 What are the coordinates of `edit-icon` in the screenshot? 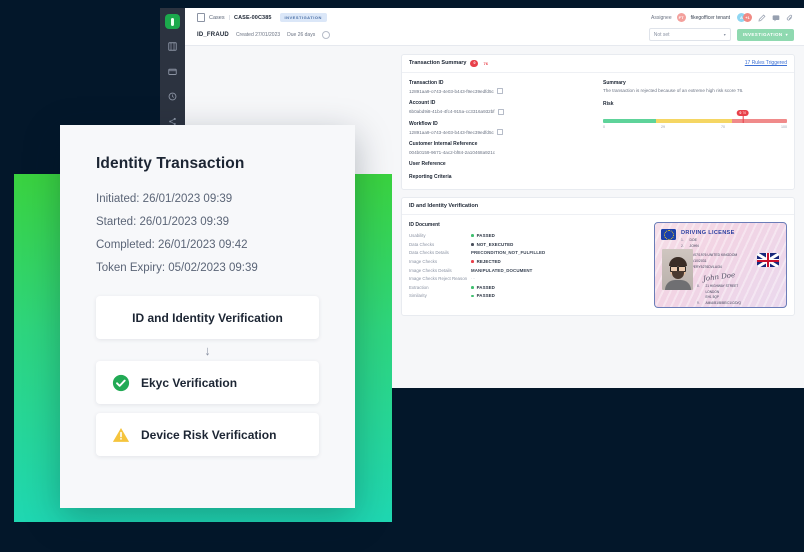 It's located at (761, 17).